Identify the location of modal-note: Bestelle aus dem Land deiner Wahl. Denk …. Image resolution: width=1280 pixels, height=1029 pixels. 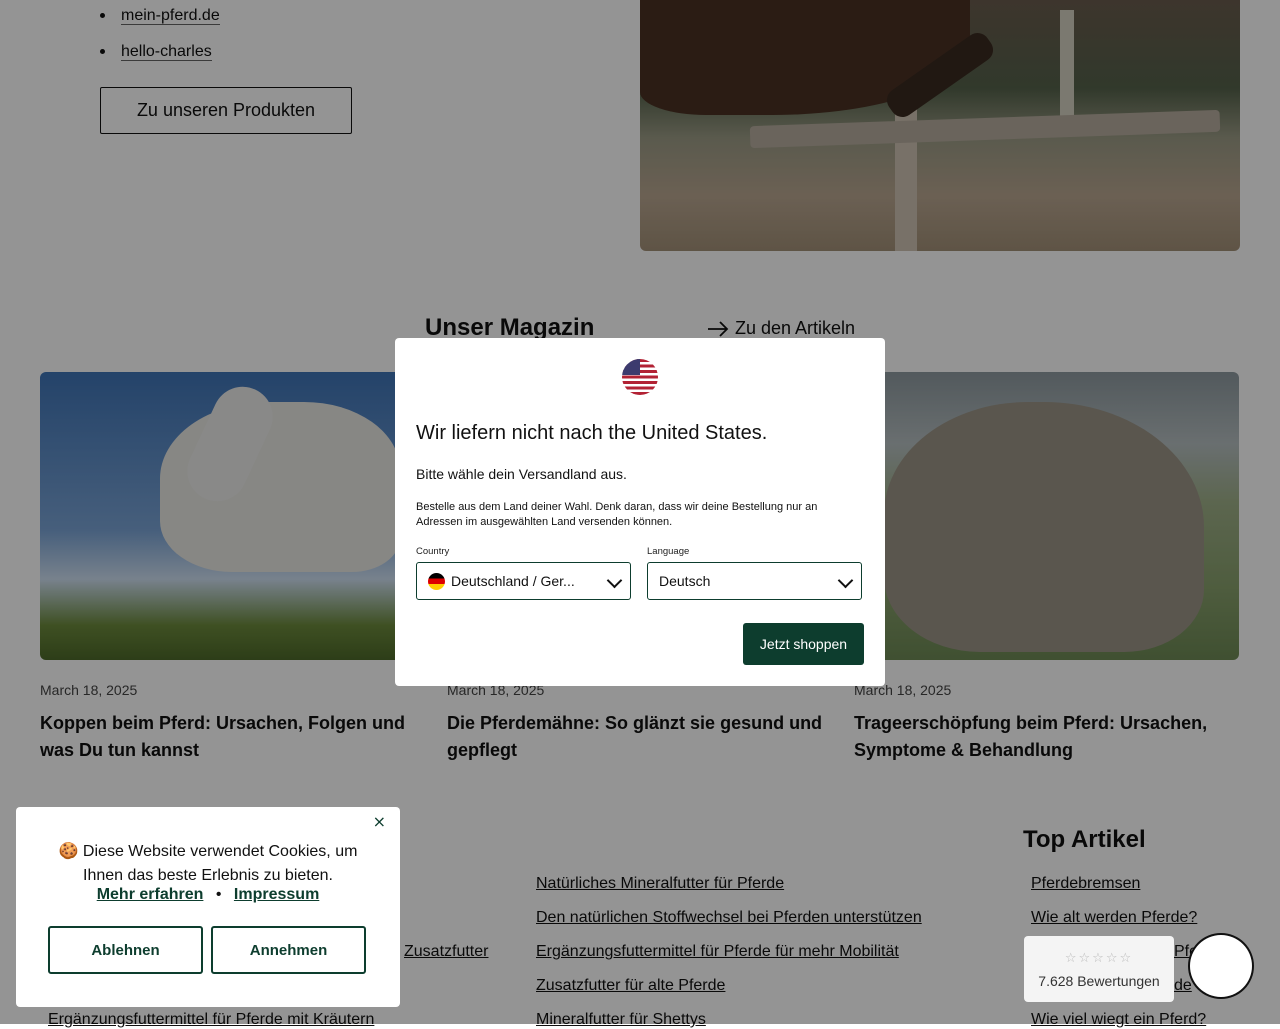
(617, 514).